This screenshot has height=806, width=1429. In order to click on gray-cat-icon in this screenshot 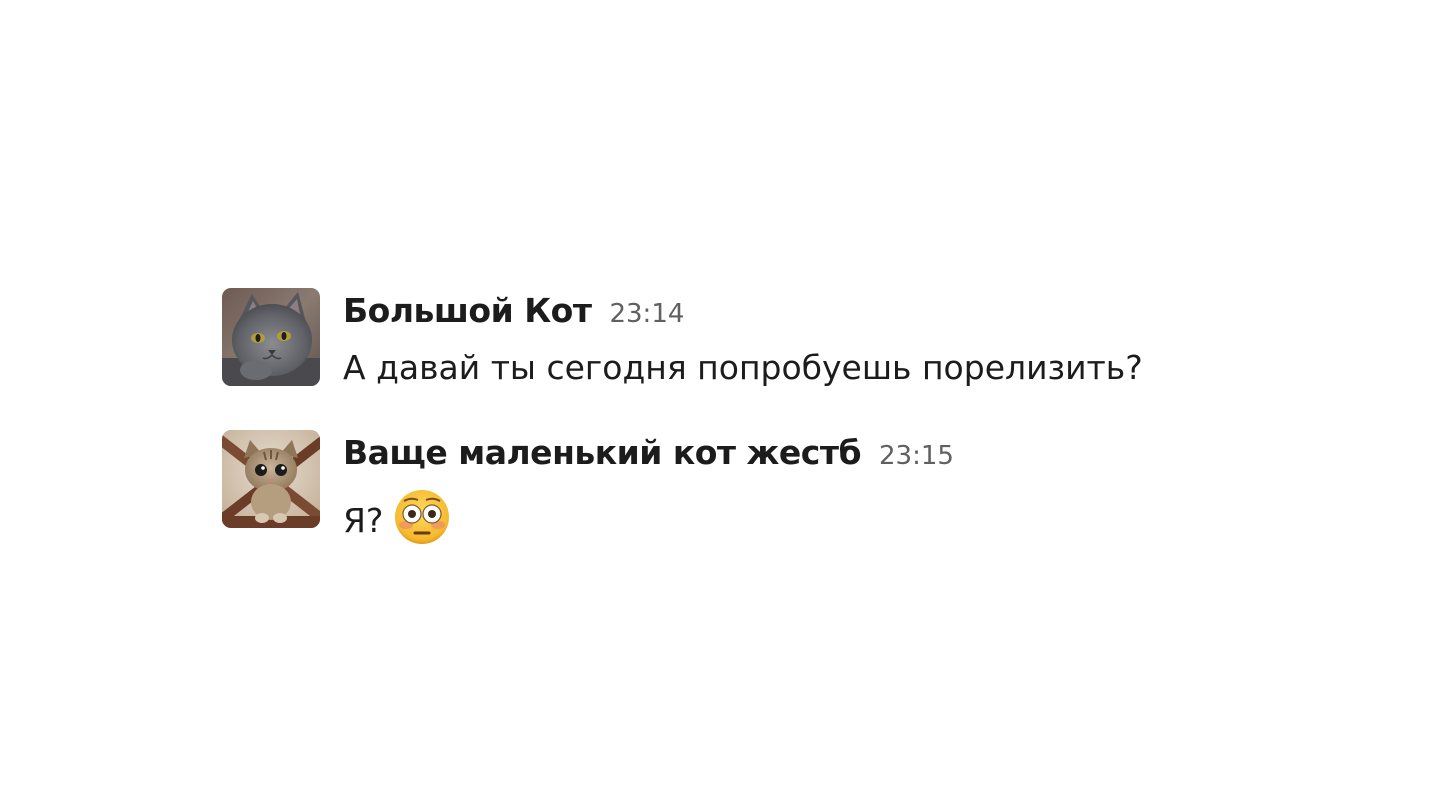, I will do `click(271, 337)`.